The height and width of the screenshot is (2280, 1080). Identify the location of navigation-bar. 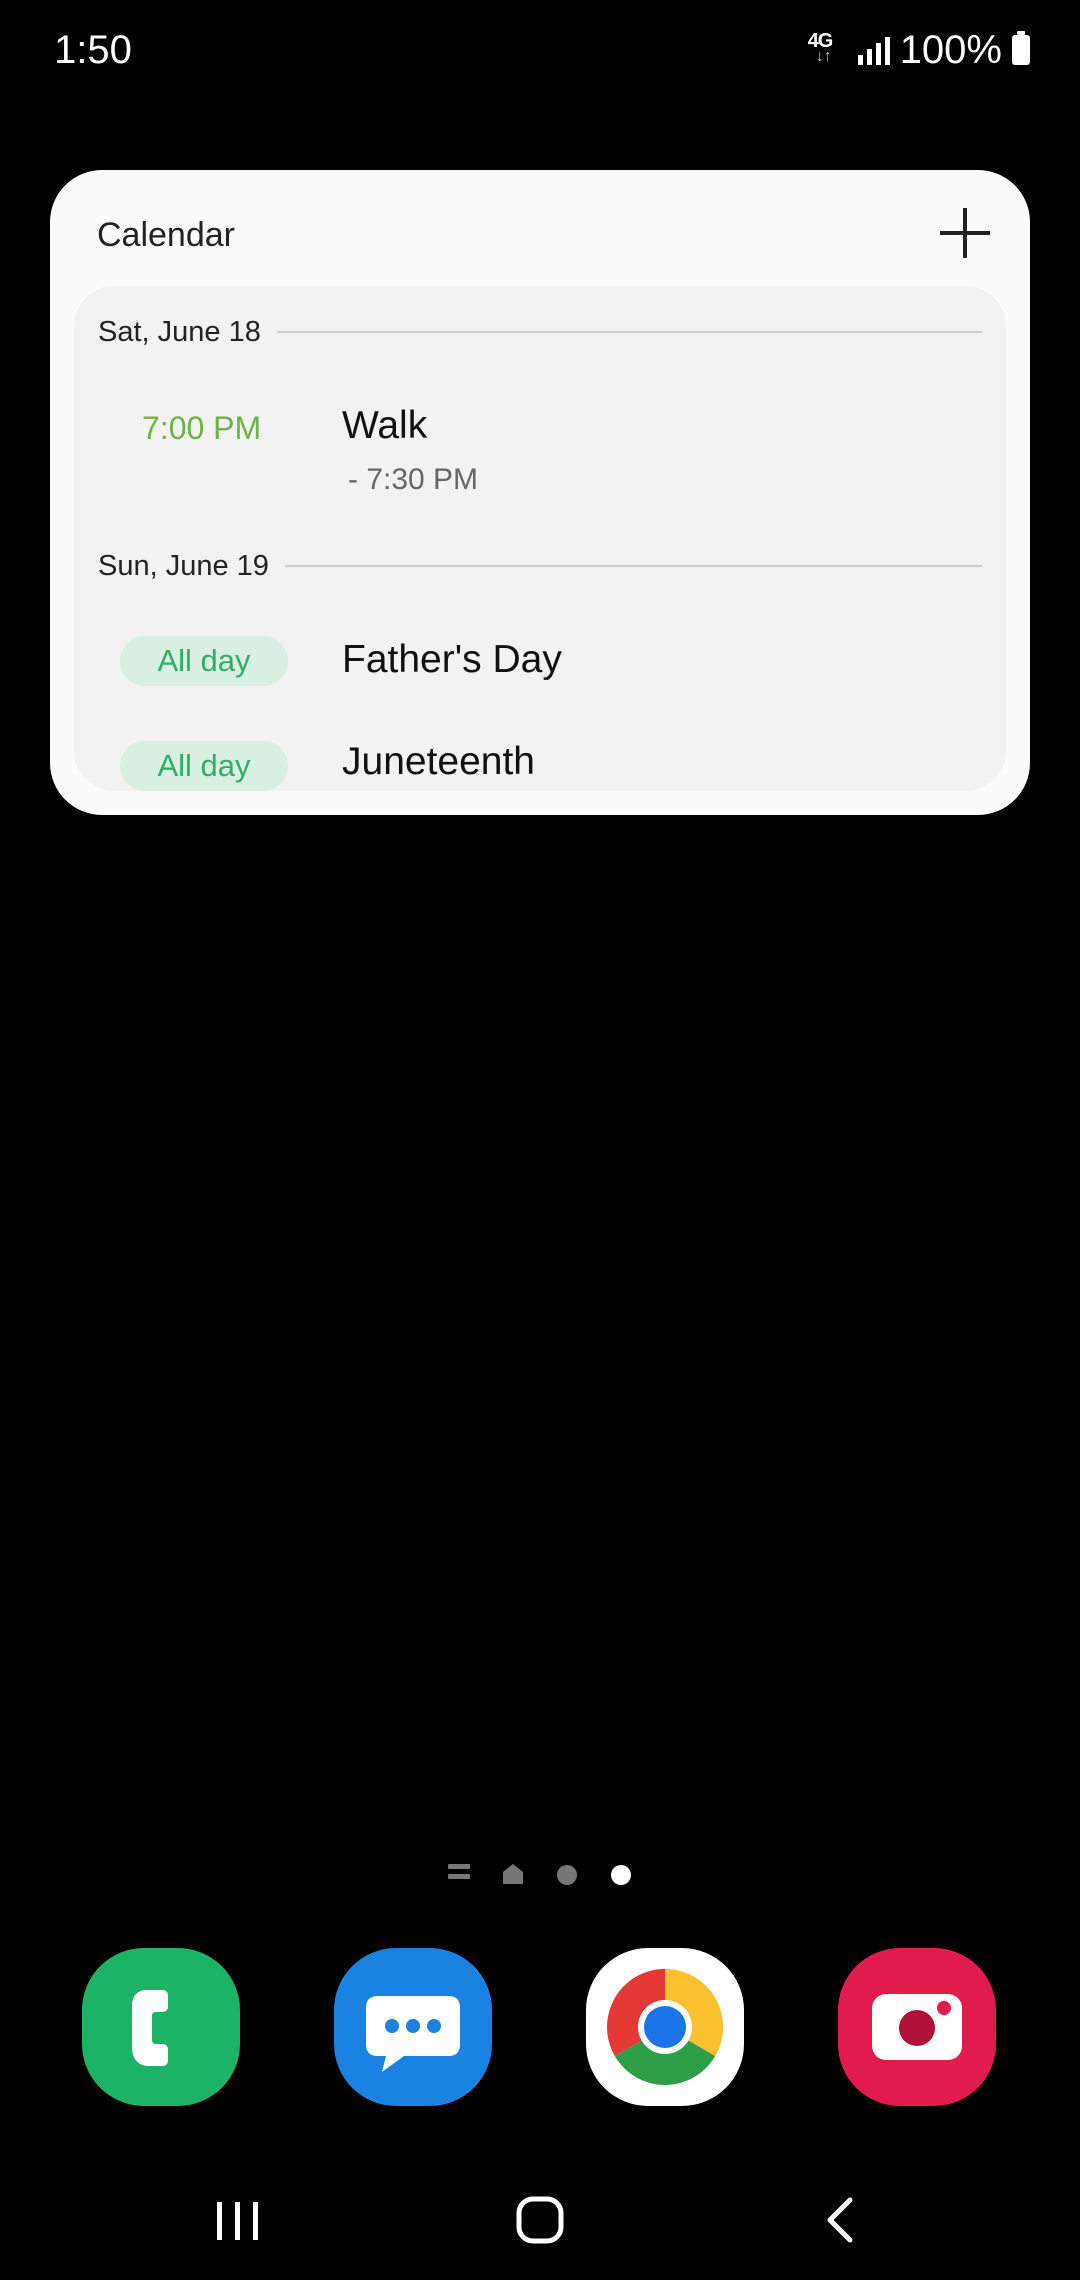
(540, 2220).